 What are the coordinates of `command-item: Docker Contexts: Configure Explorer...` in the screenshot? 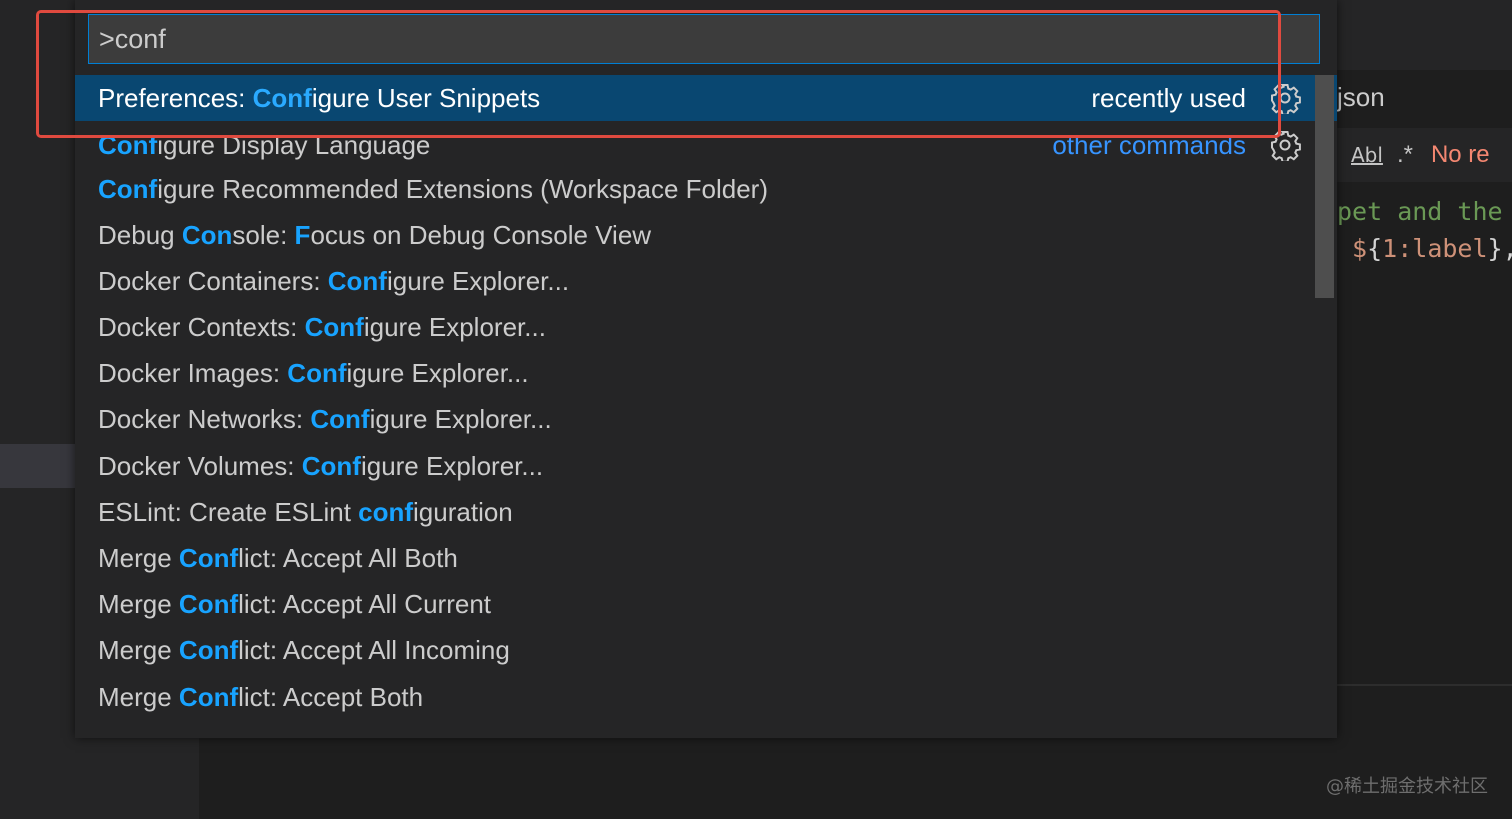 It's located at (706, 327).